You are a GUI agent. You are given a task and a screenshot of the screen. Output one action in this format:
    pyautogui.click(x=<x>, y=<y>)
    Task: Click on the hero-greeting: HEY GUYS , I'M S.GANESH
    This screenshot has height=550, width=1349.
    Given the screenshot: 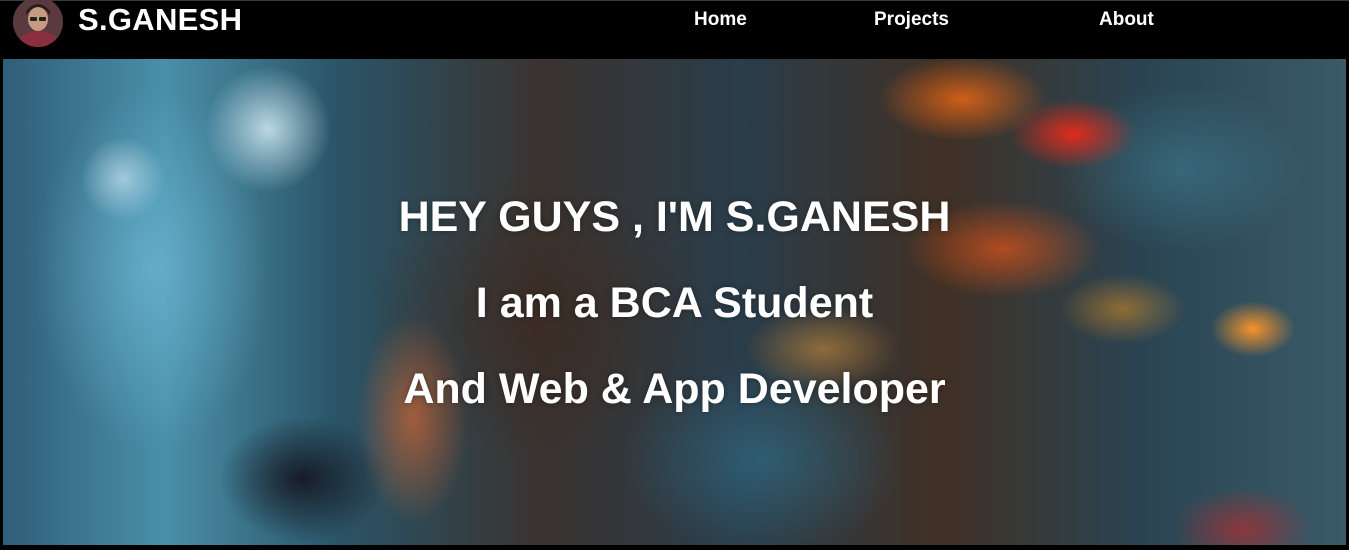 What is the action you would take?
    pyautogui.click(x=674, y=217)
    